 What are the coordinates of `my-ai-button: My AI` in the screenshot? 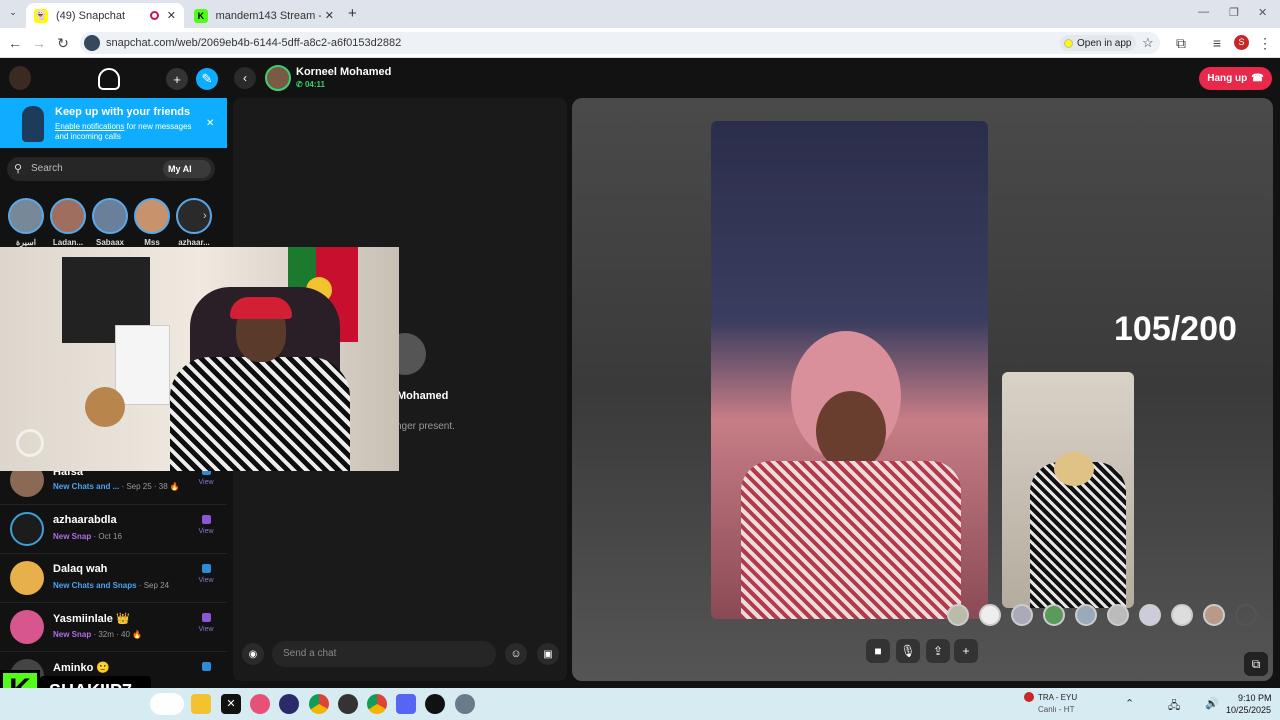 It's located at (187, 169).